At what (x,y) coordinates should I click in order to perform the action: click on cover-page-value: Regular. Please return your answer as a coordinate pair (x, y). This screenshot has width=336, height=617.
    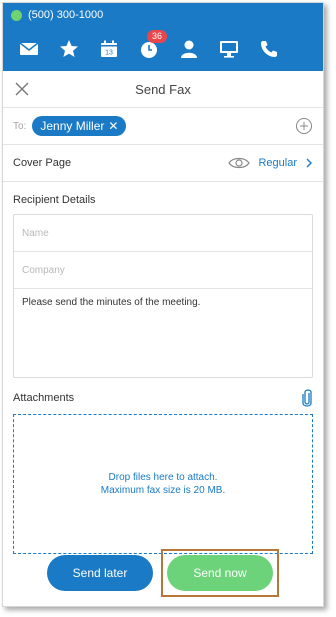
    Looking at the image, I should click on (277, 163).